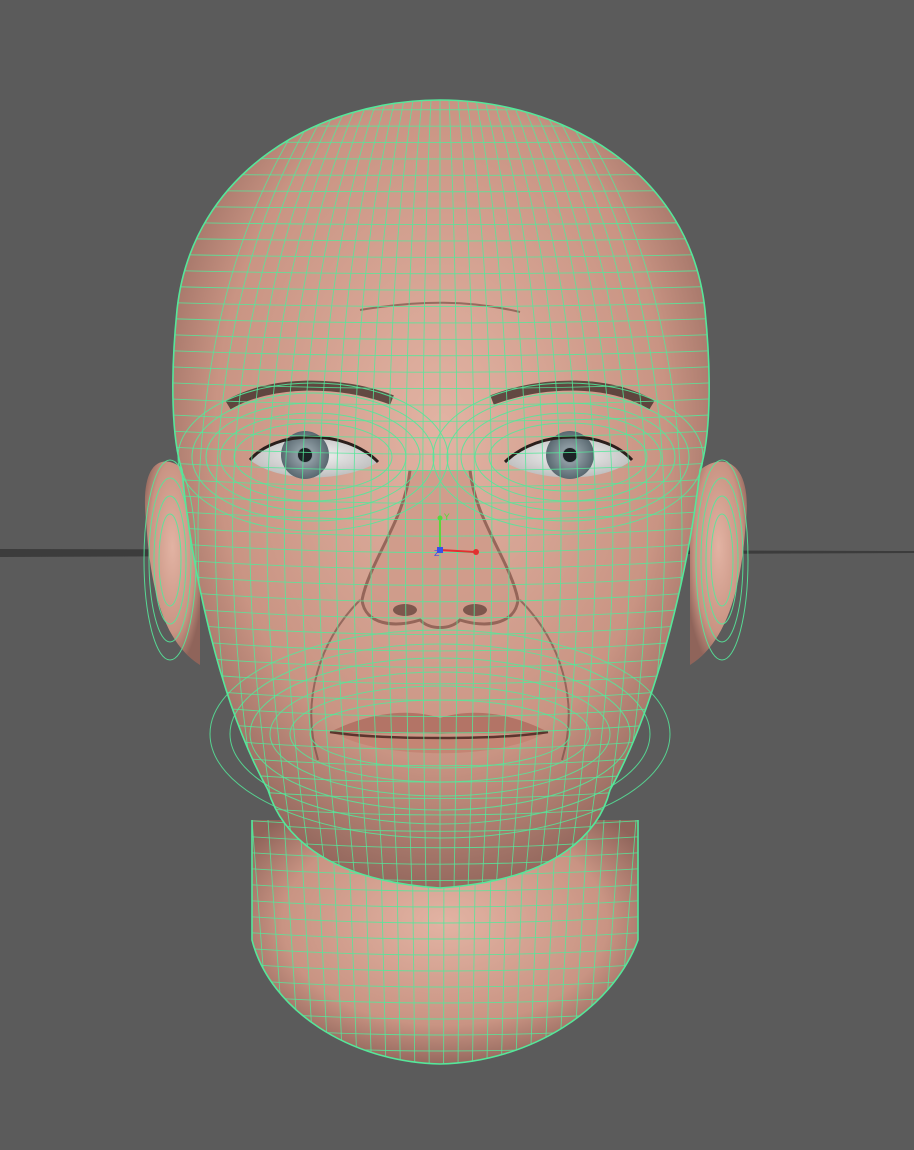 This screenshot has width=914, height=1150. Describe the element at coordinates (405, 610) in the screenshot. I see `left-nostril` at that location.